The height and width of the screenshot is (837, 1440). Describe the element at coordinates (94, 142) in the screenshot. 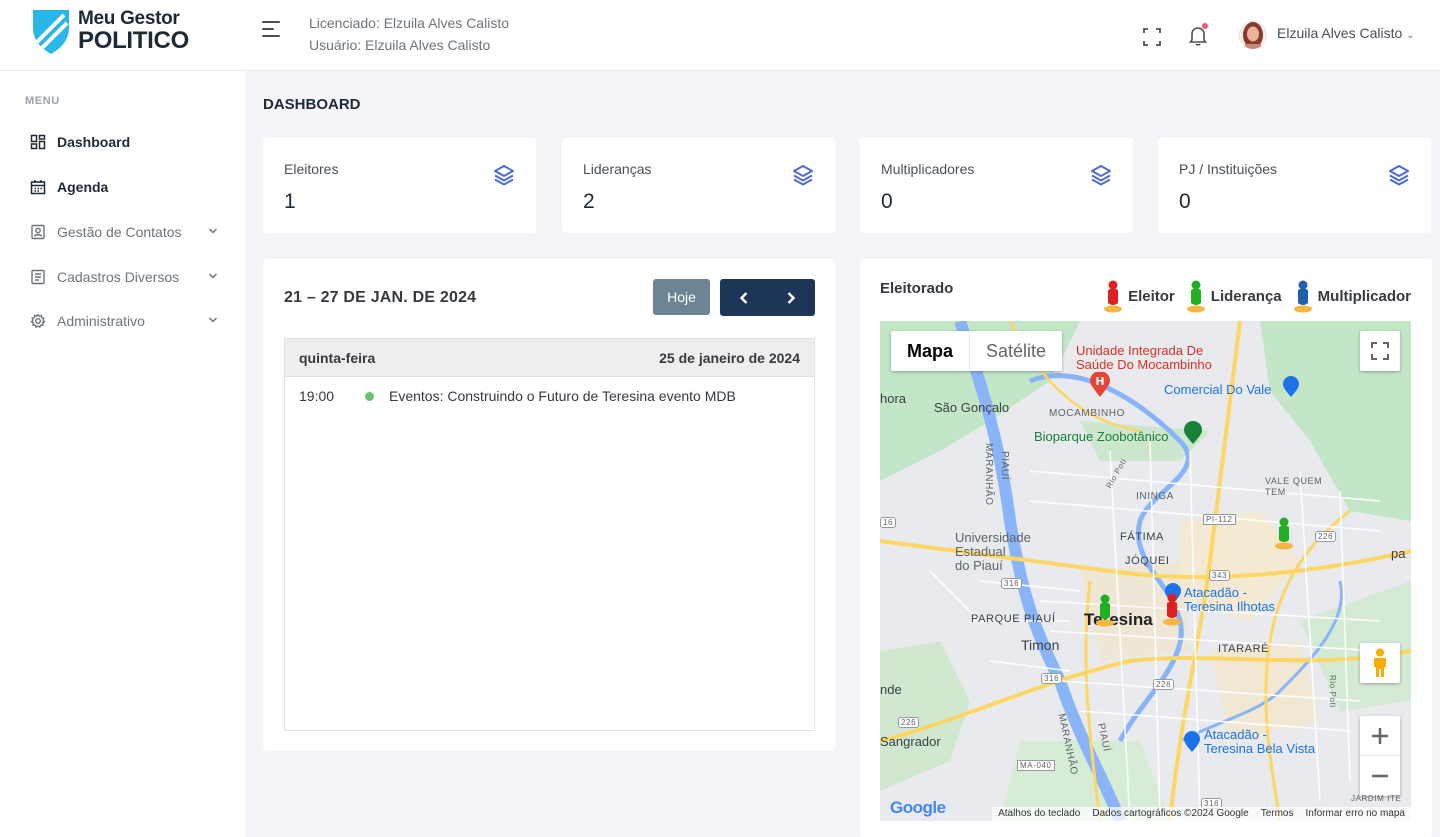

I see `sidebar-item-label: Dashboard` at that location.